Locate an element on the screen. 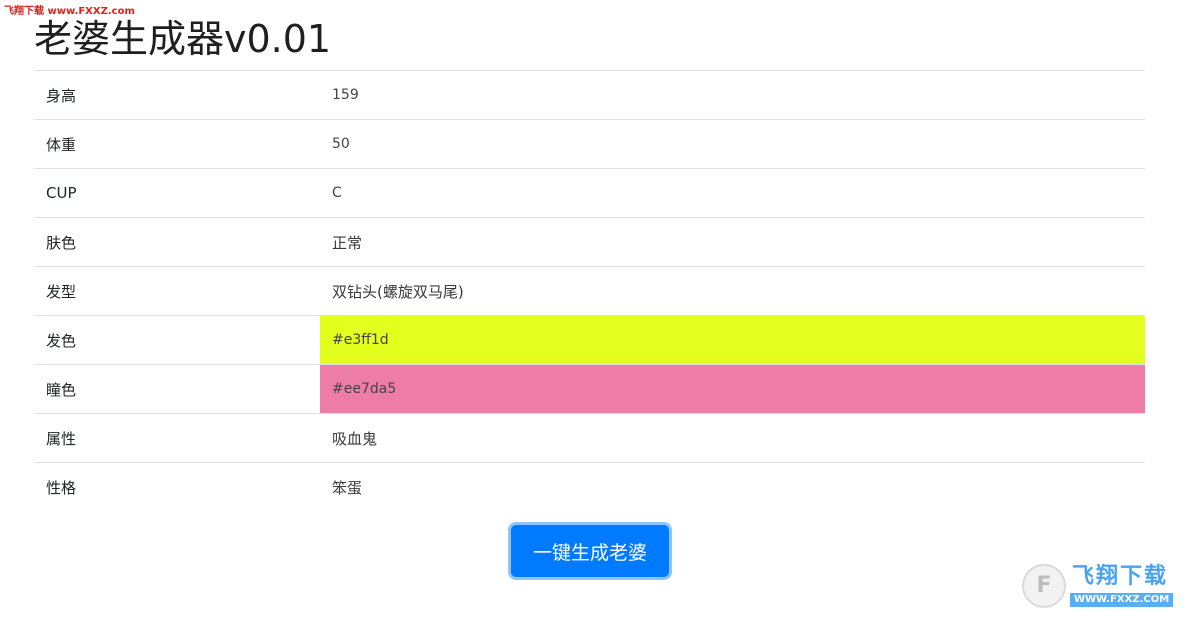 This screenshot has height=622, width=1189. attribute-value-weight: 50 is located at coordinates (732, 144).